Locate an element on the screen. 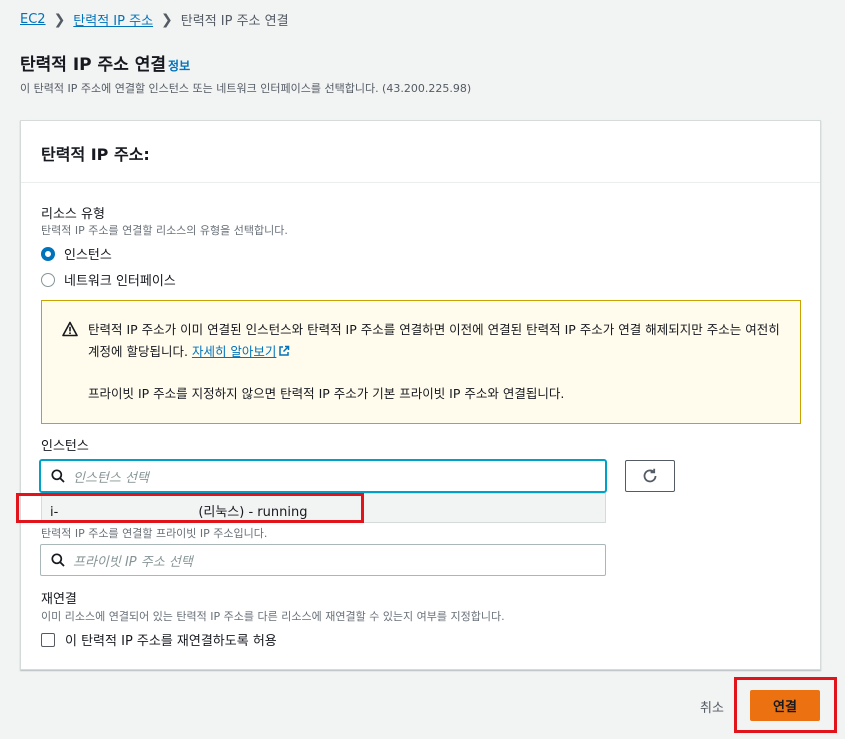  radio-unchecked-icon is located at coordinates (48, 279).